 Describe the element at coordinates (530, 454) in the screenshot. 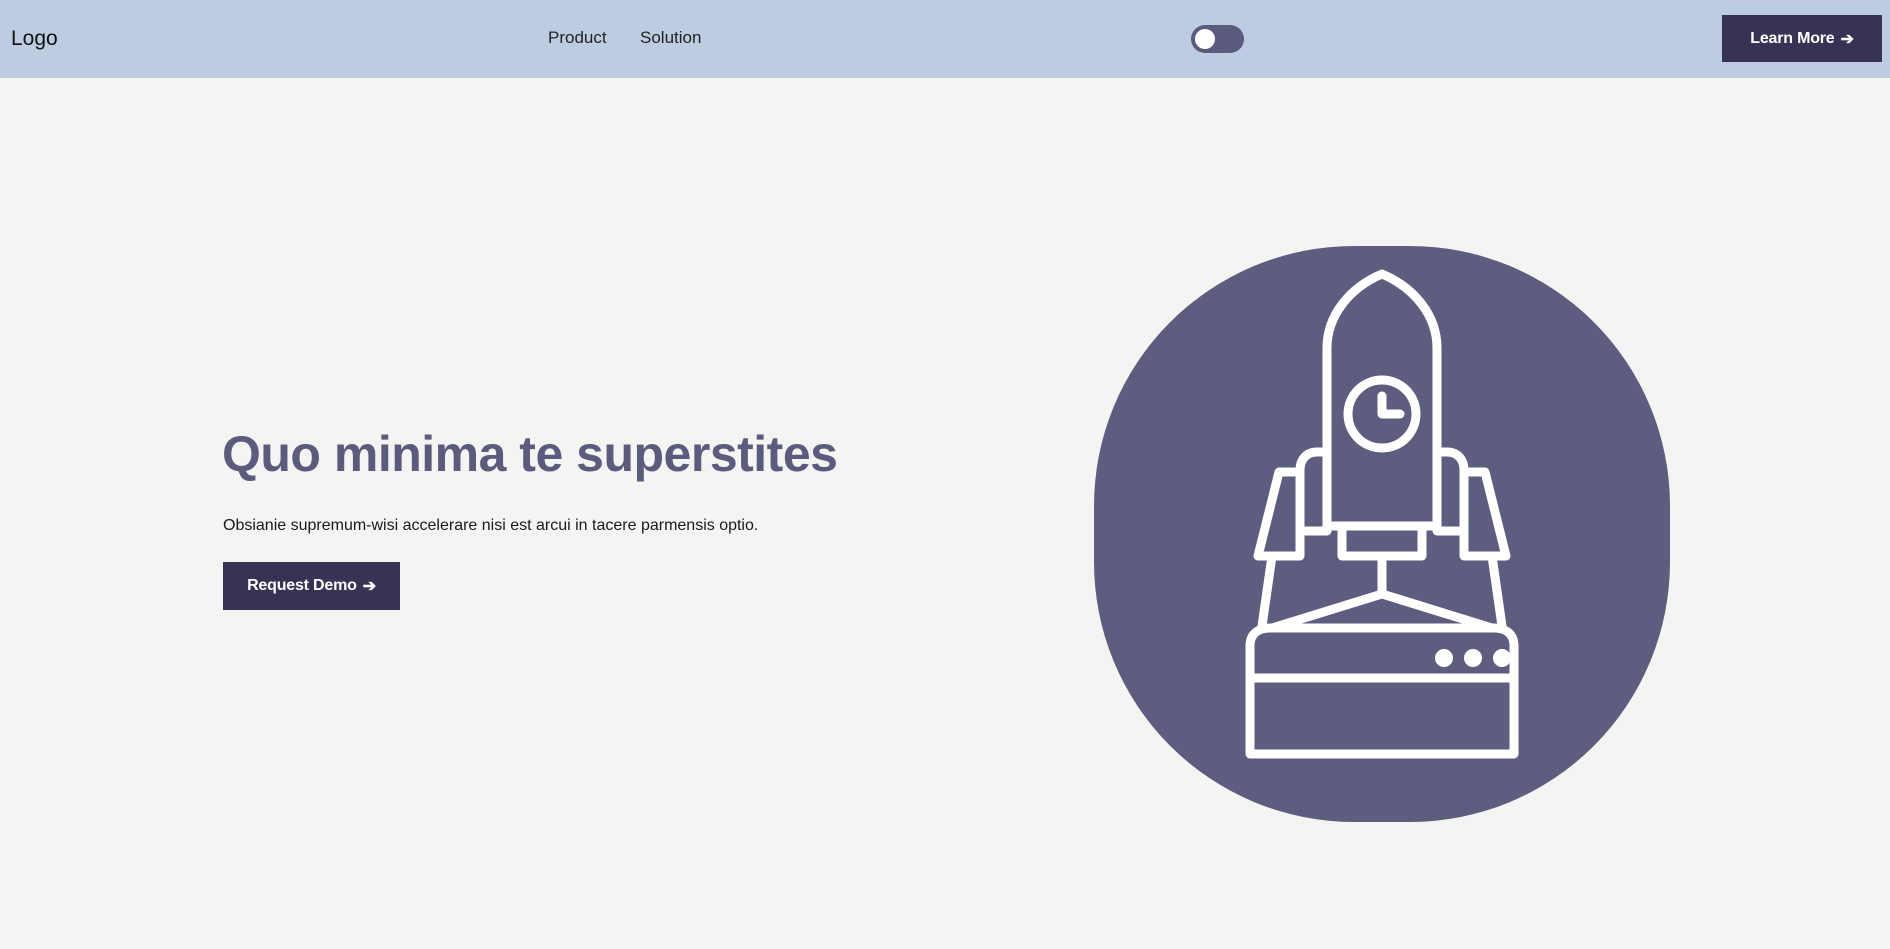

I see `hero-title: Quo minima te superstites` at that location.